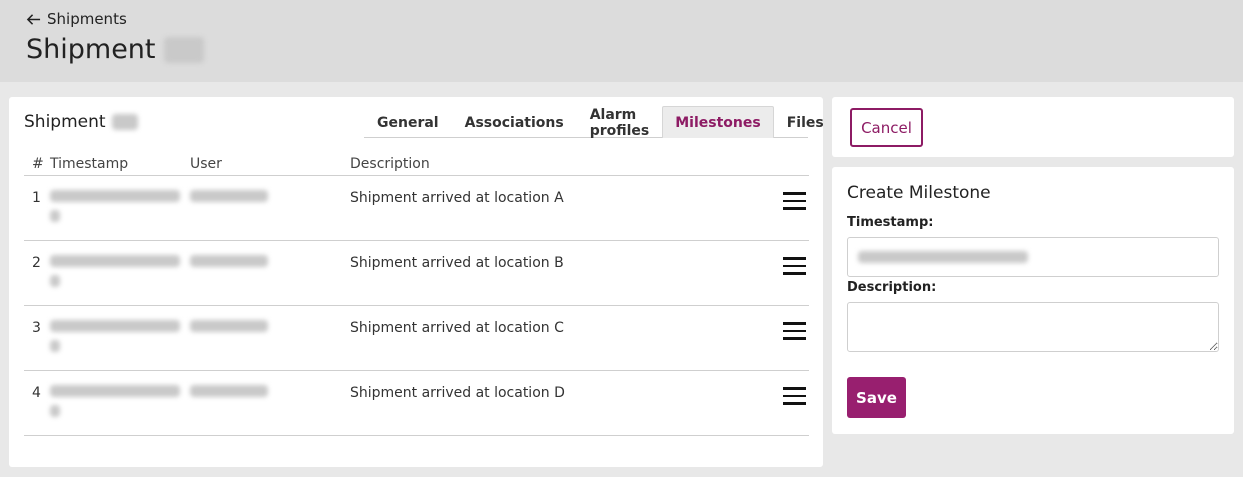  Describe the element at coordinates (65, 122) in the screenshot. I see `card-title-text: Shipment` at that location.